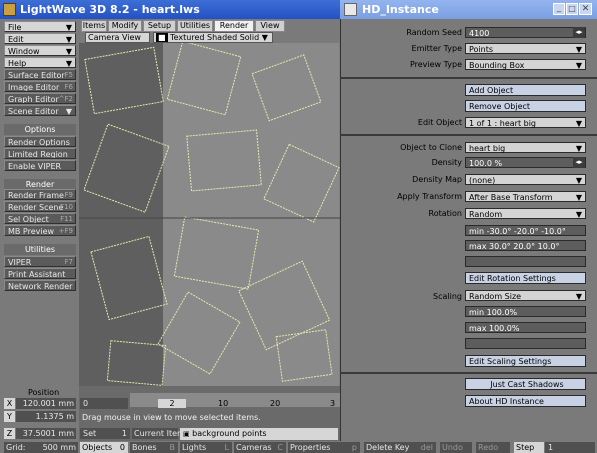 The image size is (597, 453). Describe the element at coordinates (456, 447) in the screenshot. I see `undo-button: Undo` at that location.